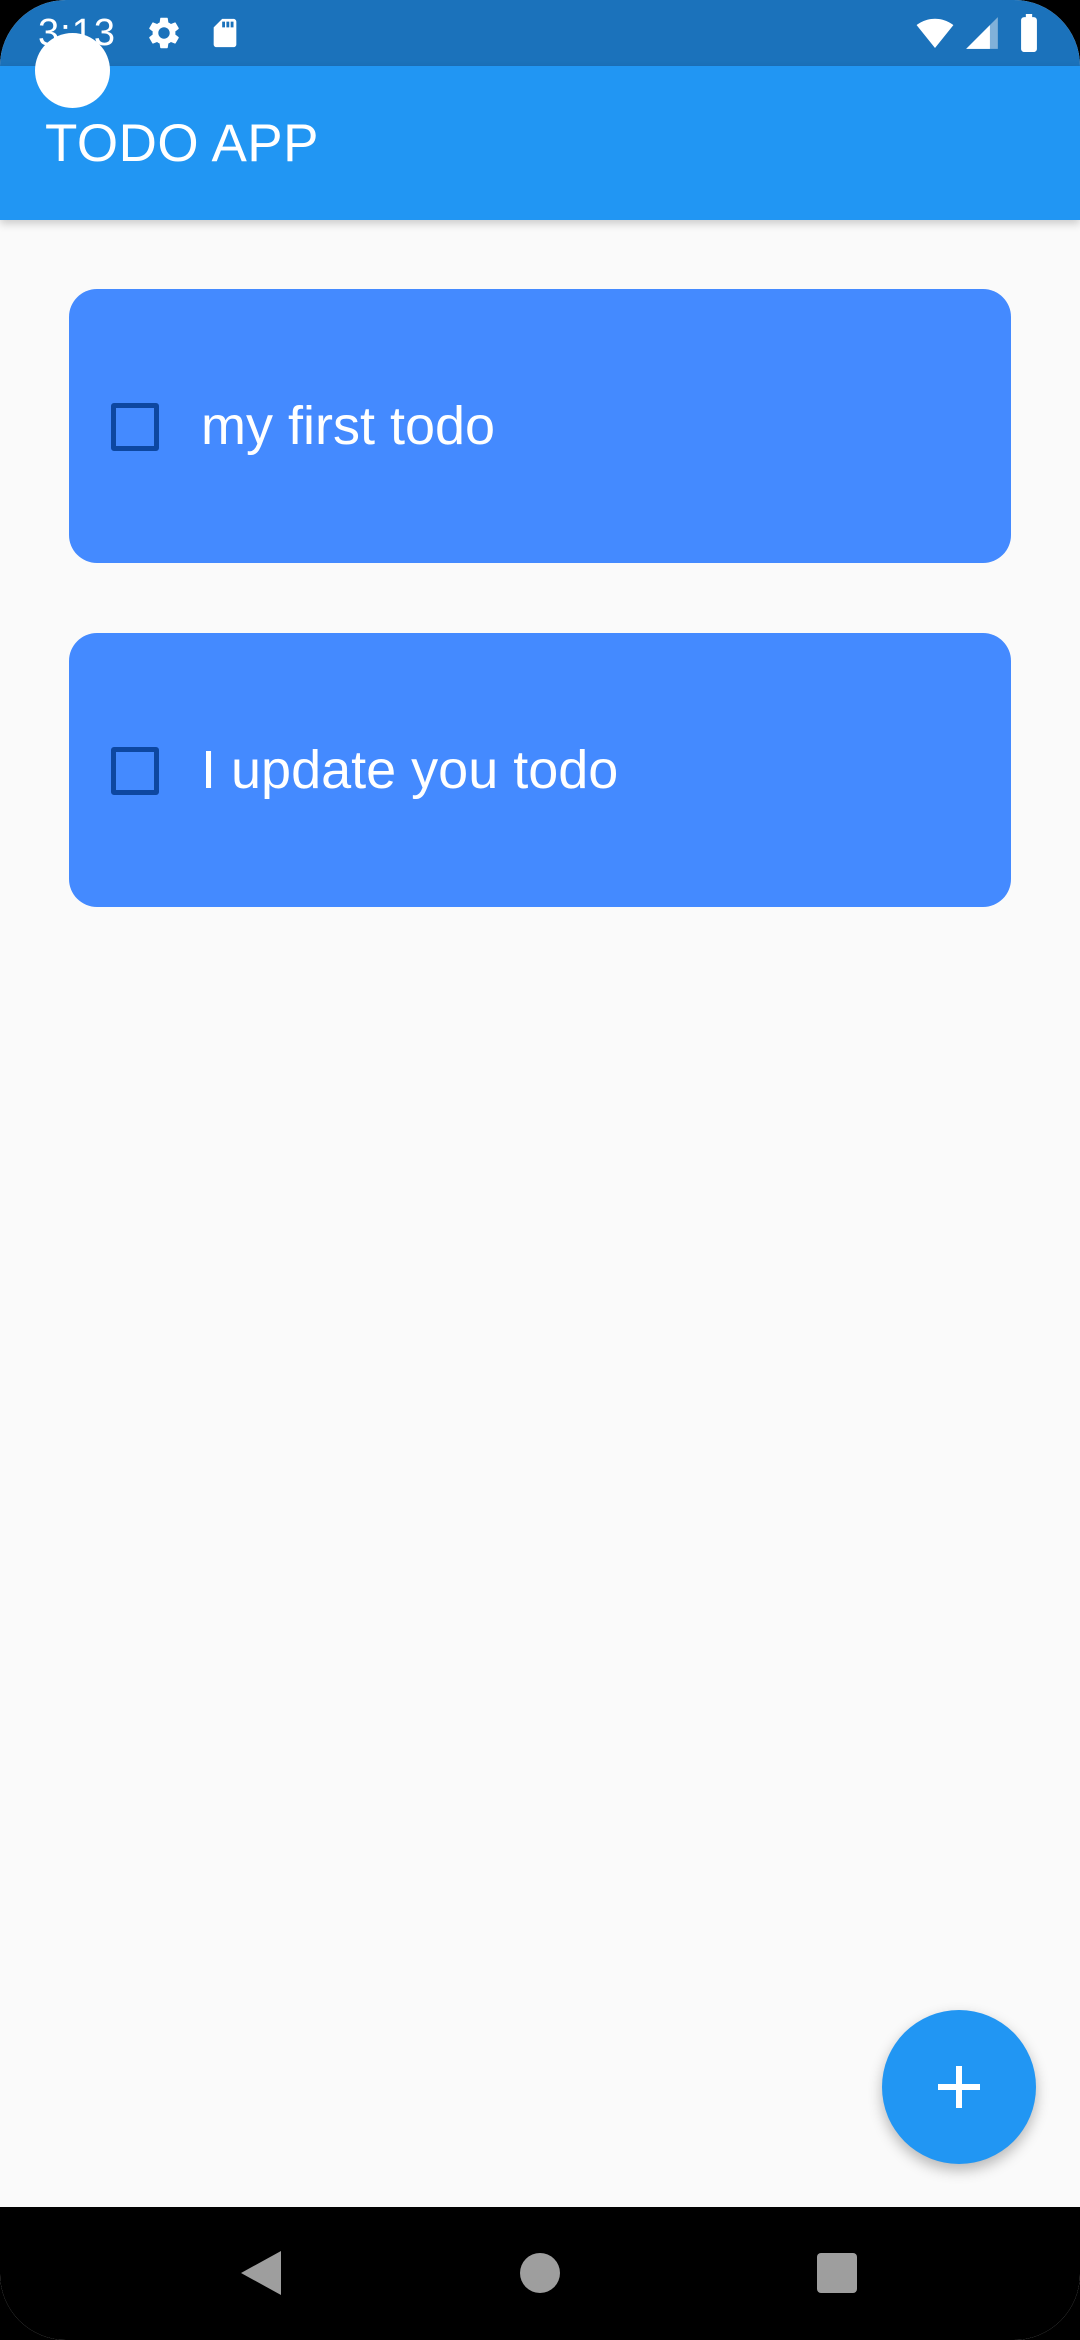 This screenshot has height=2340, width=1080. What do you see at coordinates (72, 70) in the screenshot?
I see `camera-cutout` at bounding box center [72, 70].